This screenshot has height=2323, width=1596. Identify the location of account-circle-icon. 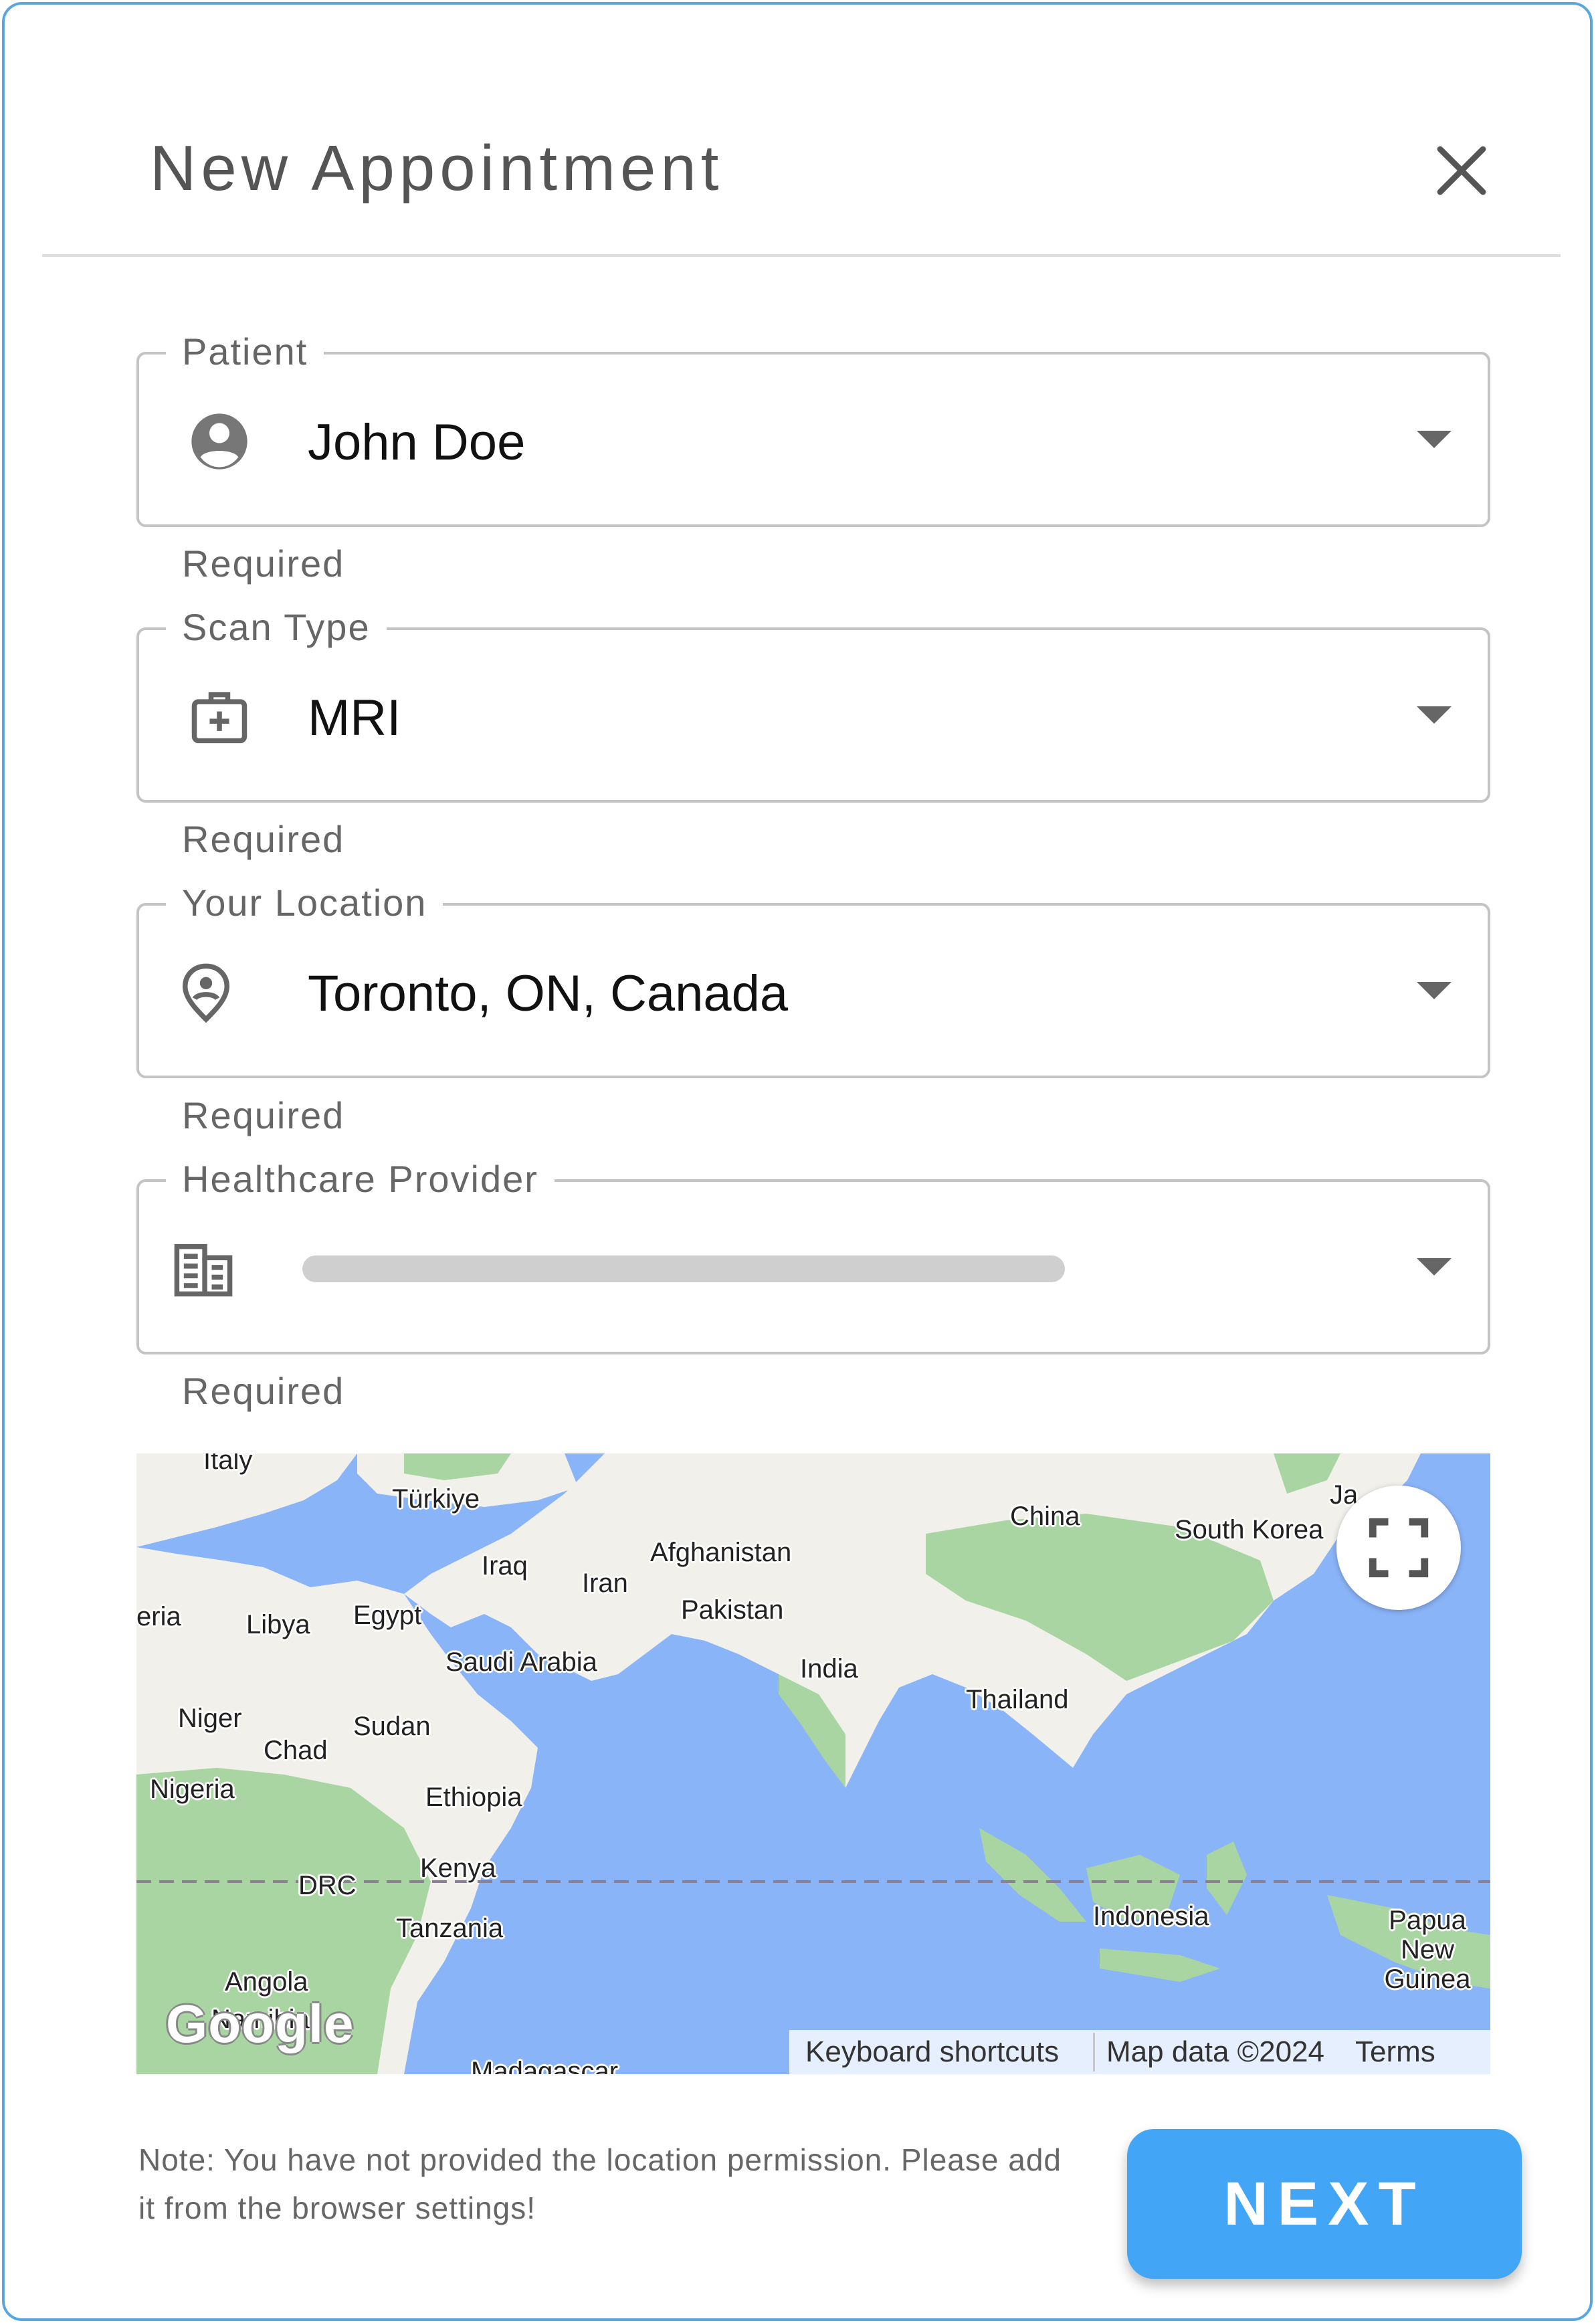
(219, 441).